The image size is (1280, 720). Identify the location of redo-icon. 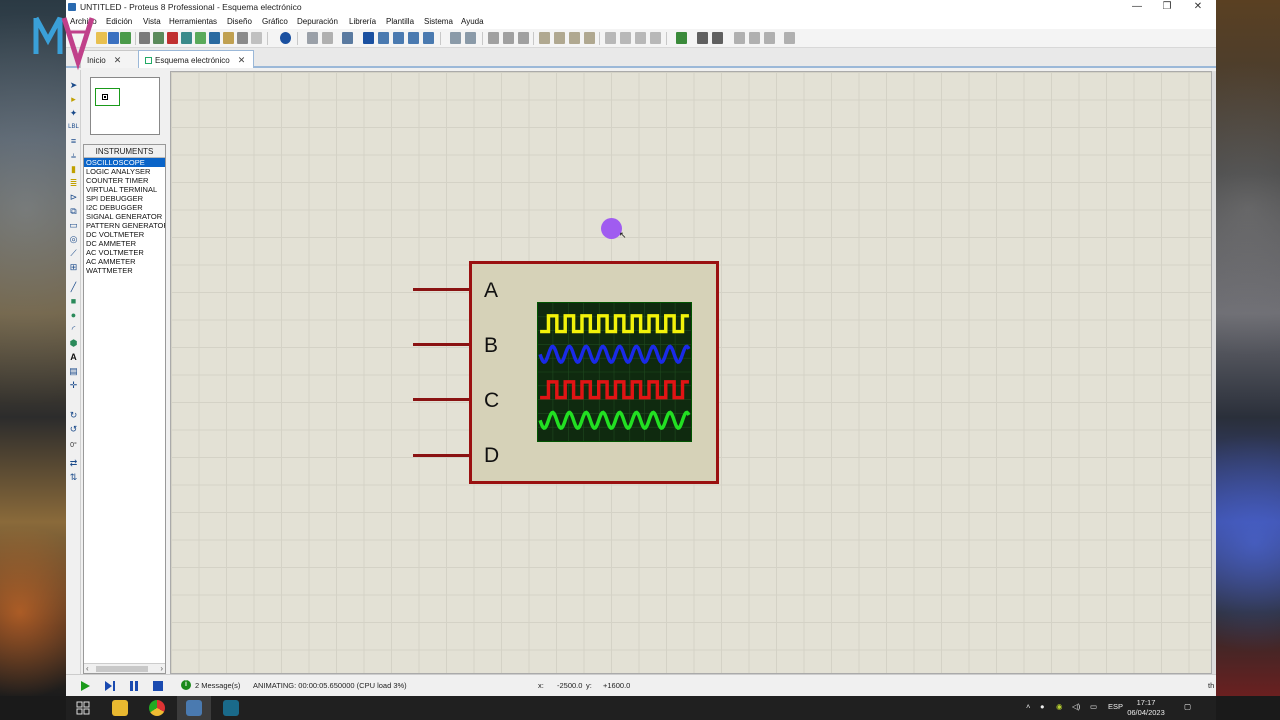
(470, 38).